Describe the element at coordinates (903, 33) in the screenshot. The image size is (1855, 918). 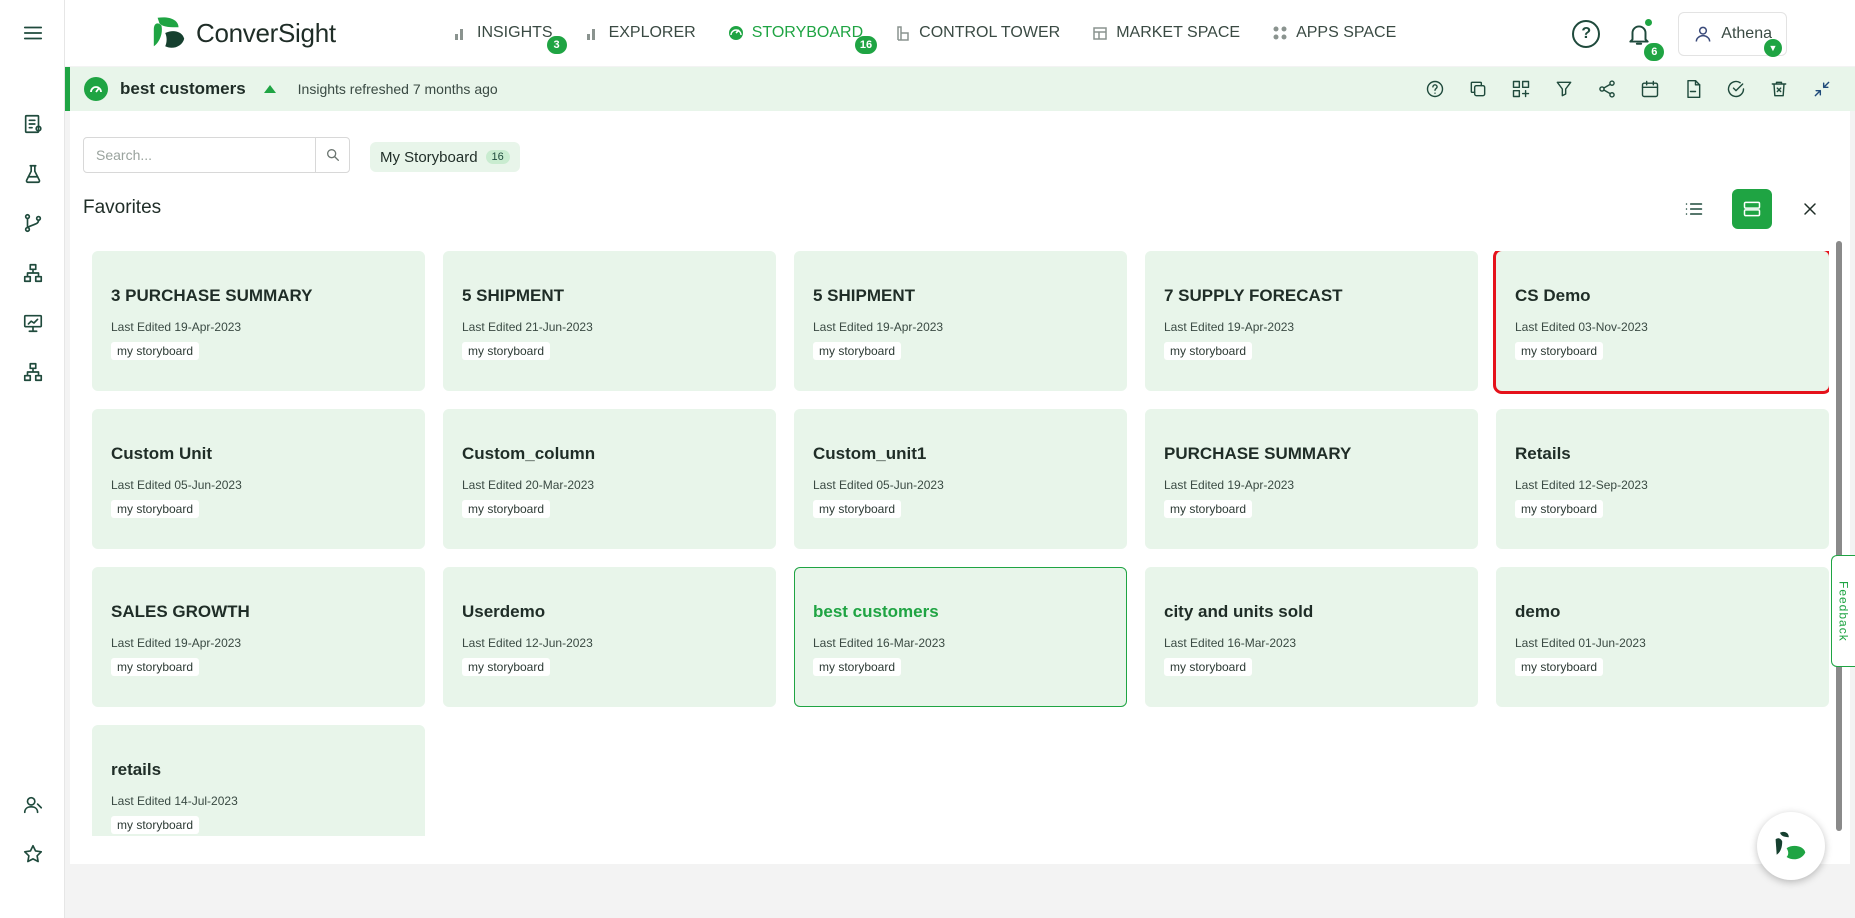
I see `tower-icon` at that location.